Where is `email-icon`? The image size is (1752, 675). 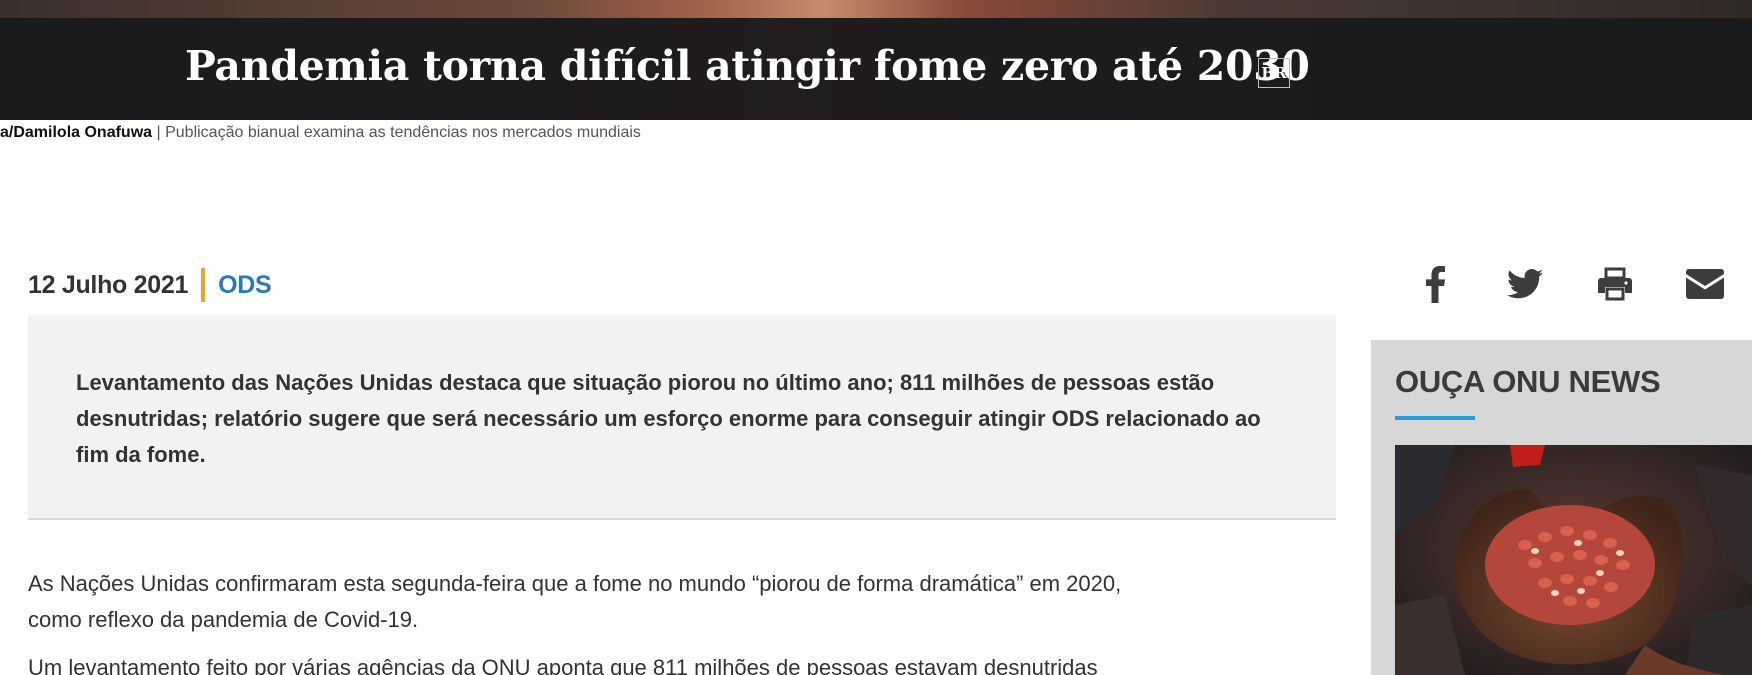 email-icon is located at coordinates (1705, 284).